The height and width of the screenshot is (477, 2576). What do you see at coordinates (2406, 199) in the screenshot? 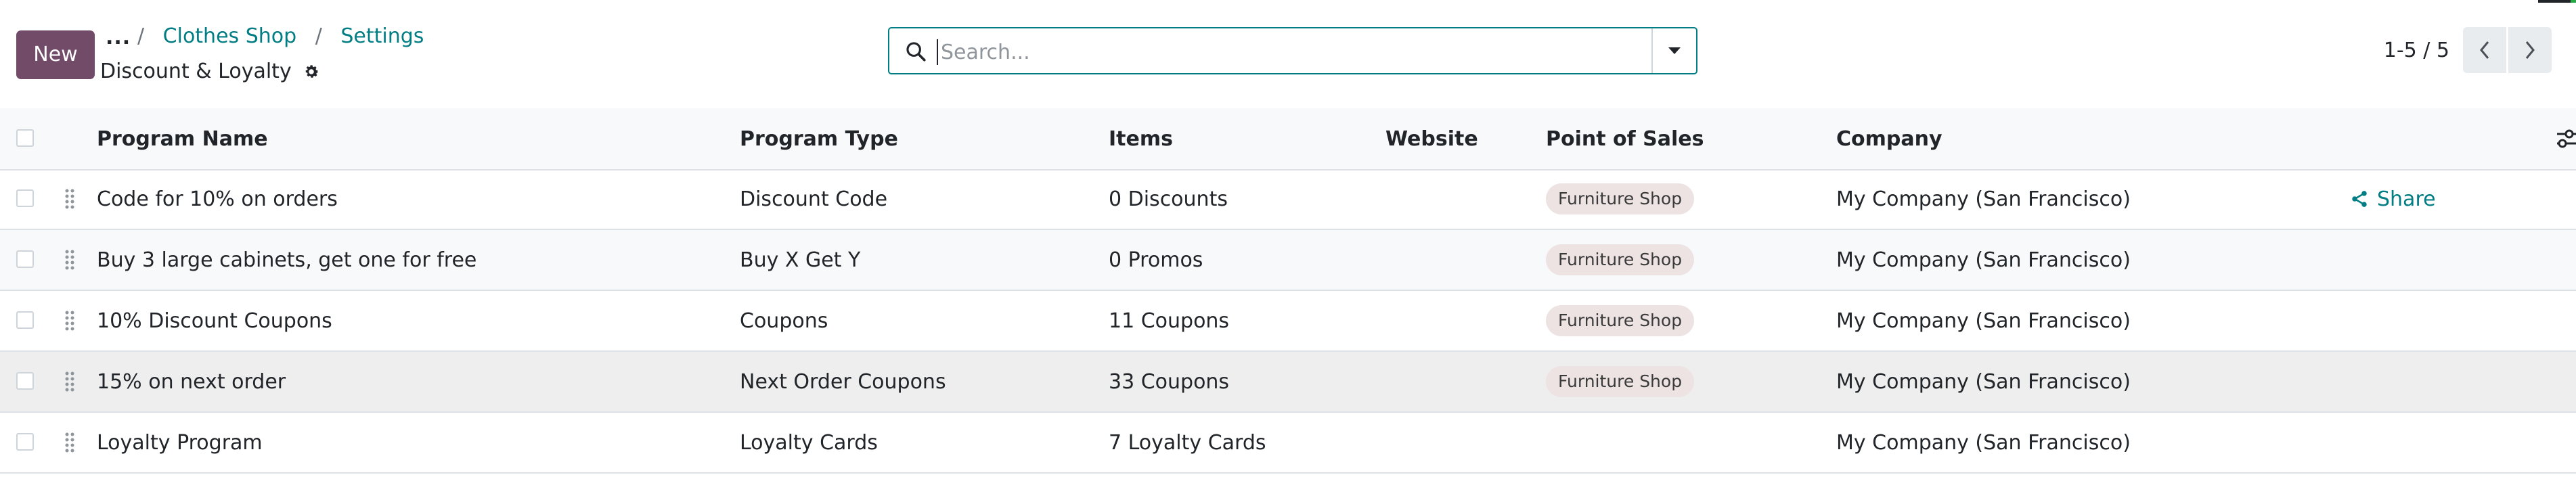
I see `share-label: Share` at bounding box center [2406, 199].